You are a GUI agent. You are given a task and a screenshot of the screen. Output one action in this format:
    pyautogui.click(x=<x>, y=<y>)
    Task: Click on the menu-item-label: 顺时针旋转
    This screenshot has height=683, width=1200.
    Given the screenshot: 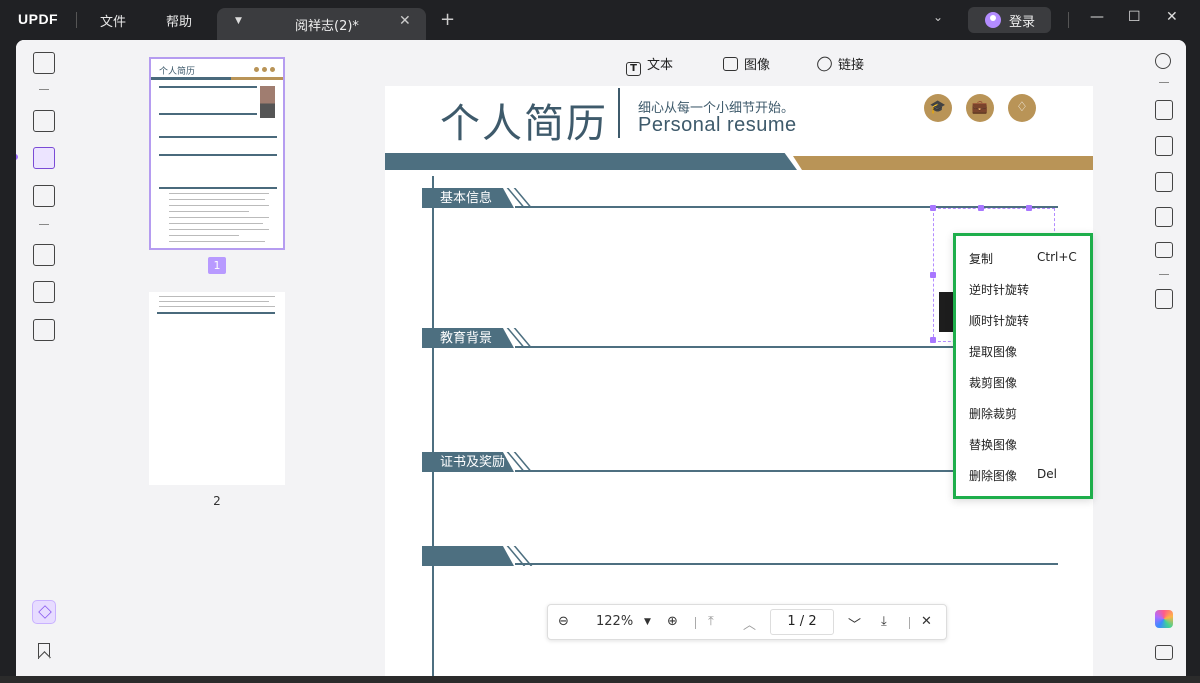 What is the action you would take?
    pyautogui.click(x=999, y=321)
    